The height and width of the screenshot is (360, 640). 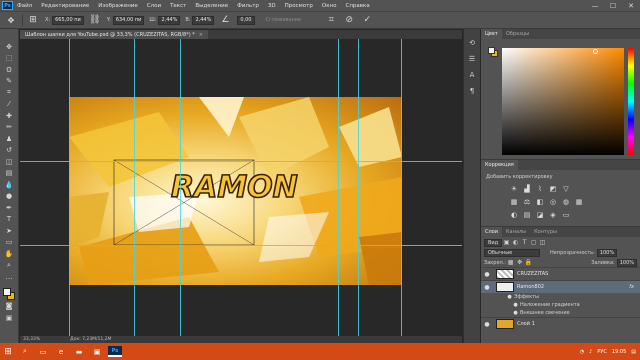 I want to click on menu-view: Просмотр, so click(x=299, y=6).